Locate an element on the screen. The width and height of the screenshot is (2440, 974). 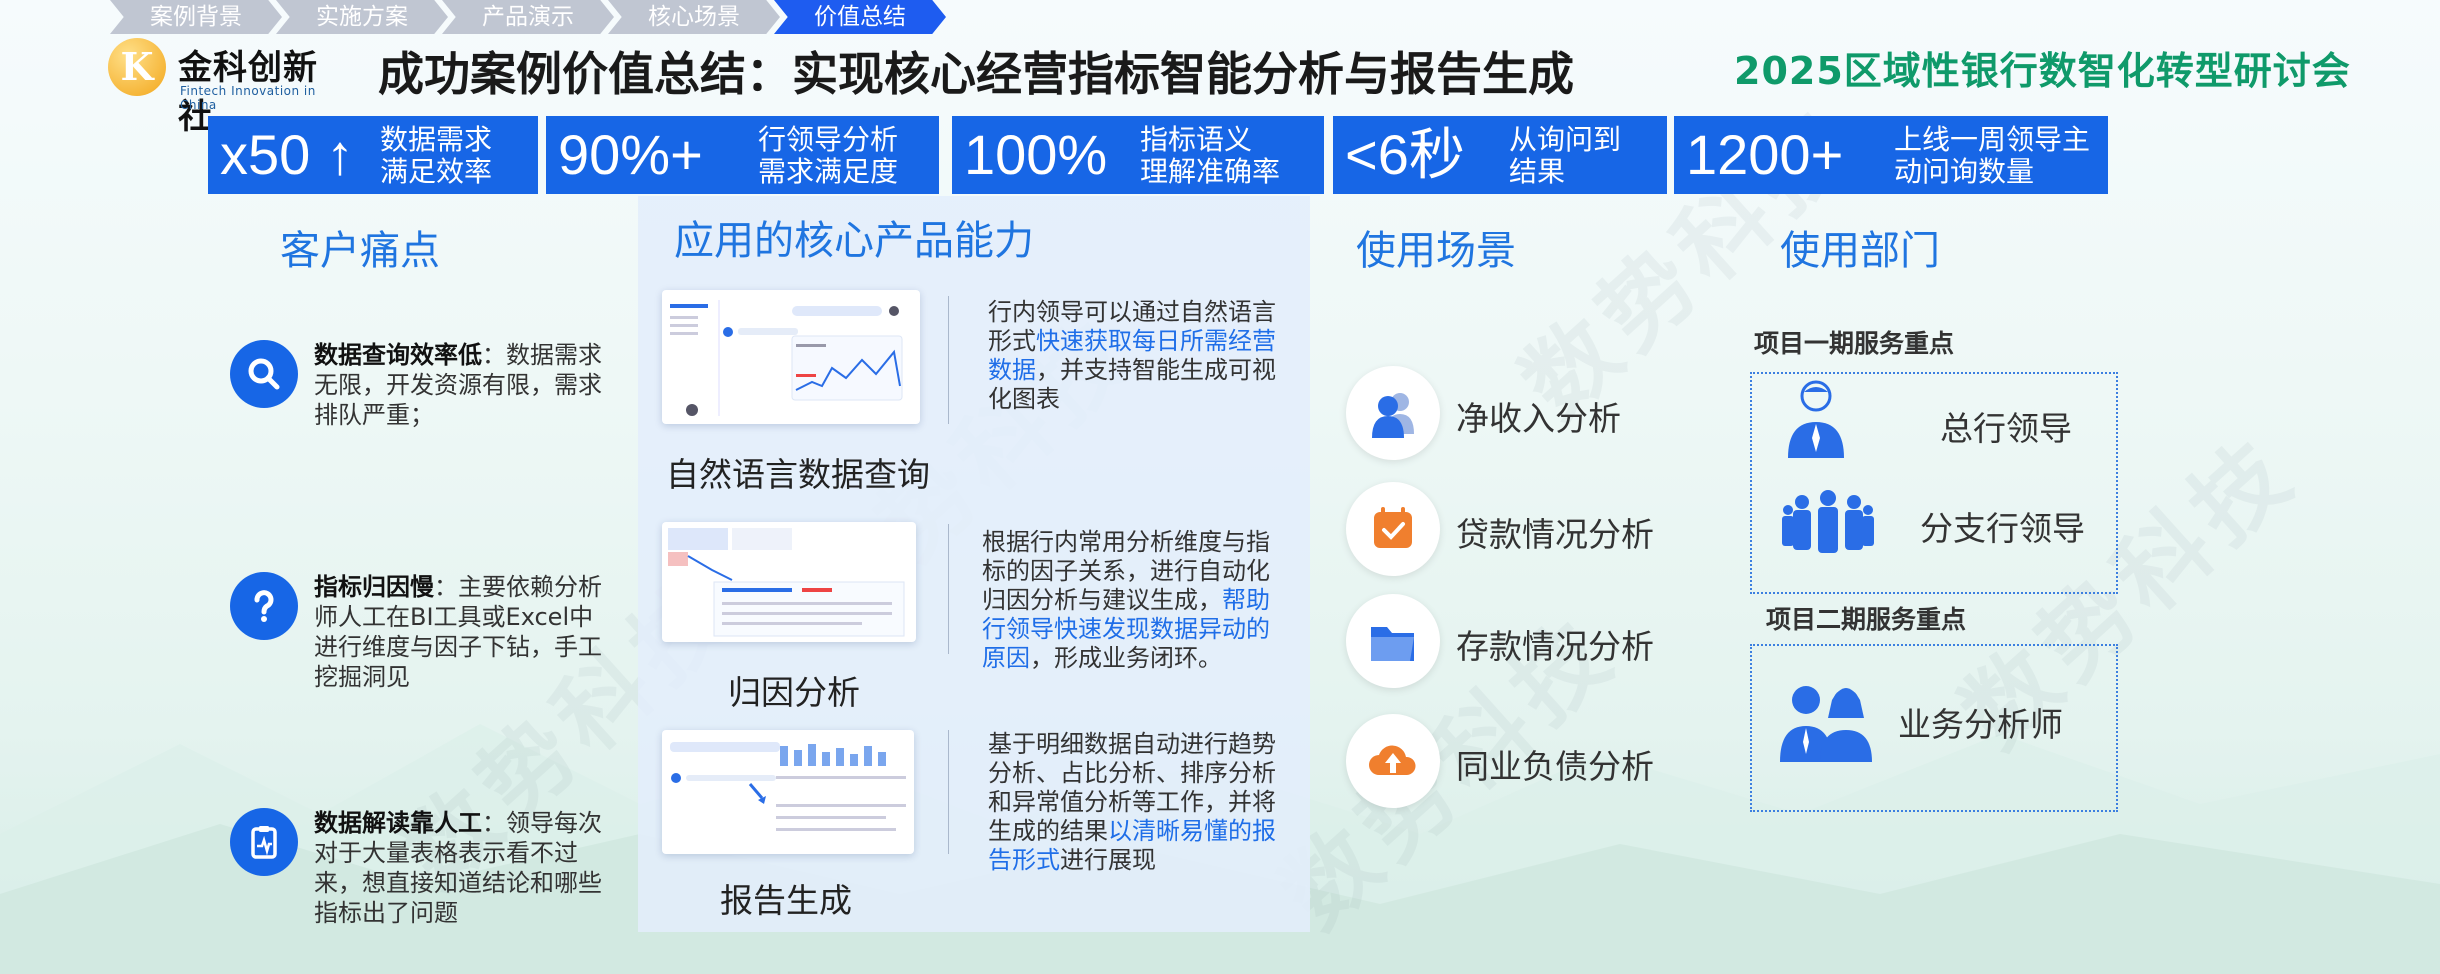
nav-item-demo: 产品演示 is located at coordinates (528, 17).